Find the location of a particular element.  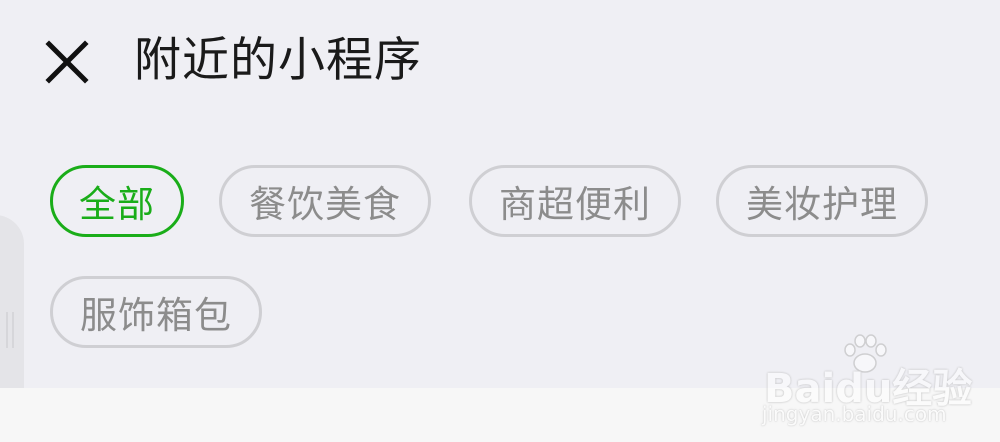

category-chip-convenience: 商超便利 is located at coordinates (575, 201).